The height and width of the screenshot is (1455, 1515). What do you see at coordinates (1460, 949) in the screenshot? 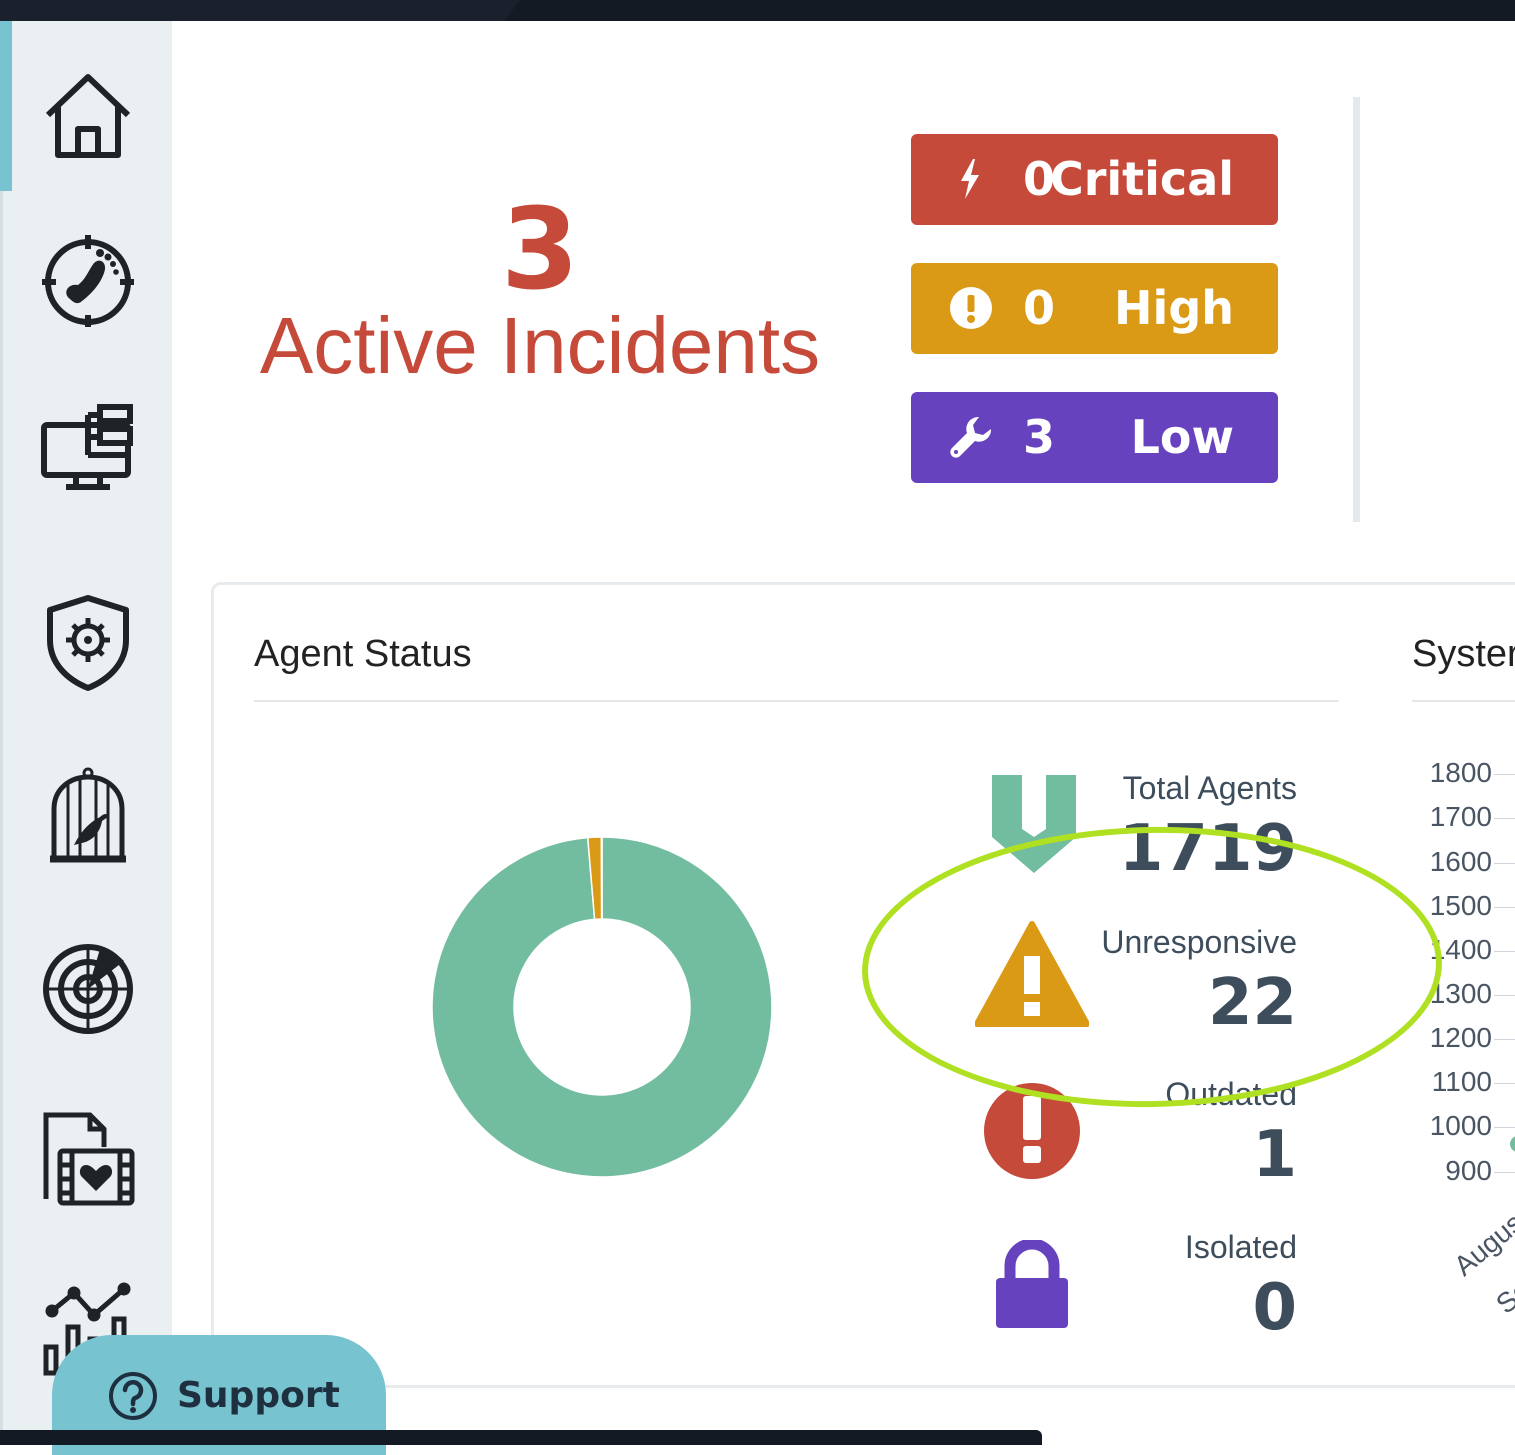
I see `y-tick-label: 1400` at bounding box center [1460, 949].